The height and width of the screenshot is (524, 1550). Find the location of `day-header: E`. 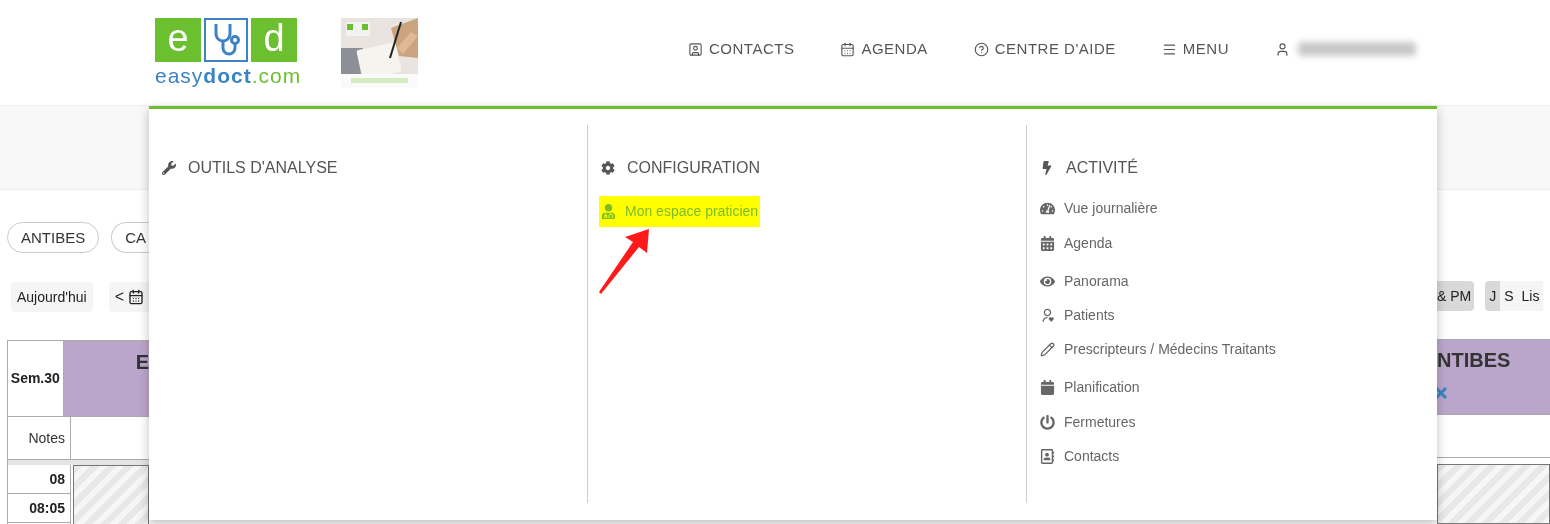

day-header: E is located at coordinates (106, 378).